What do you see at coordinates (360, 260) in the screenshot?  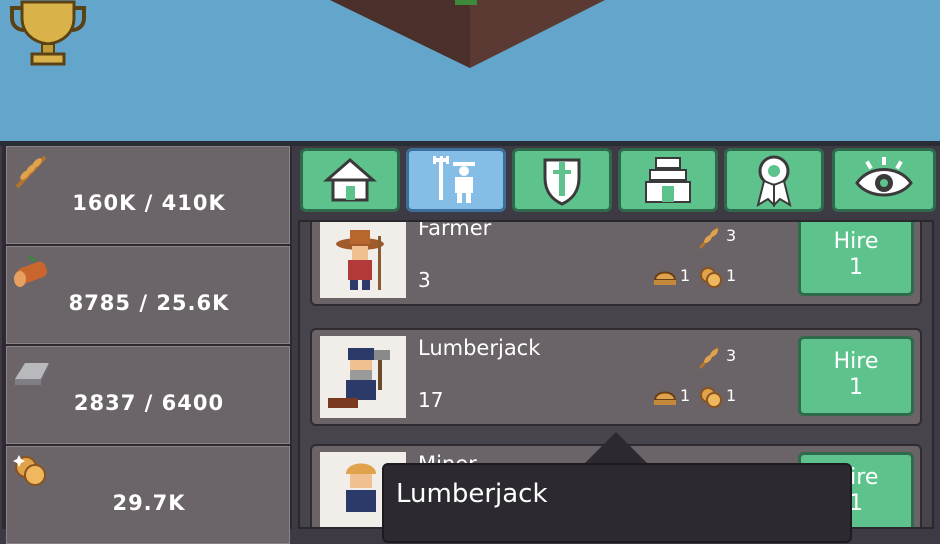 I see `farmer-sprite` at bounding box center [360, 260].